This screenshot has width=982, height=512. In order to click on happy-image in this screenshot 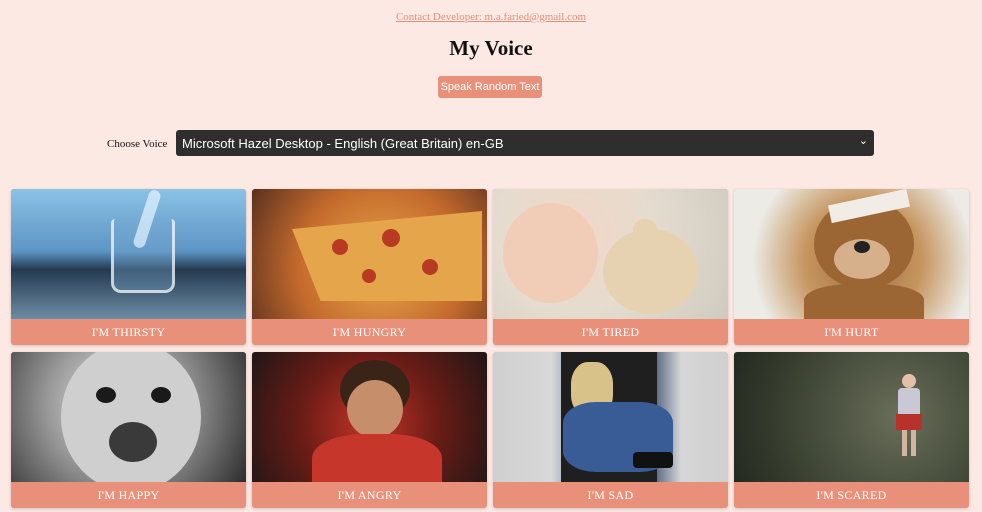, I will do `click(128, 417)`.